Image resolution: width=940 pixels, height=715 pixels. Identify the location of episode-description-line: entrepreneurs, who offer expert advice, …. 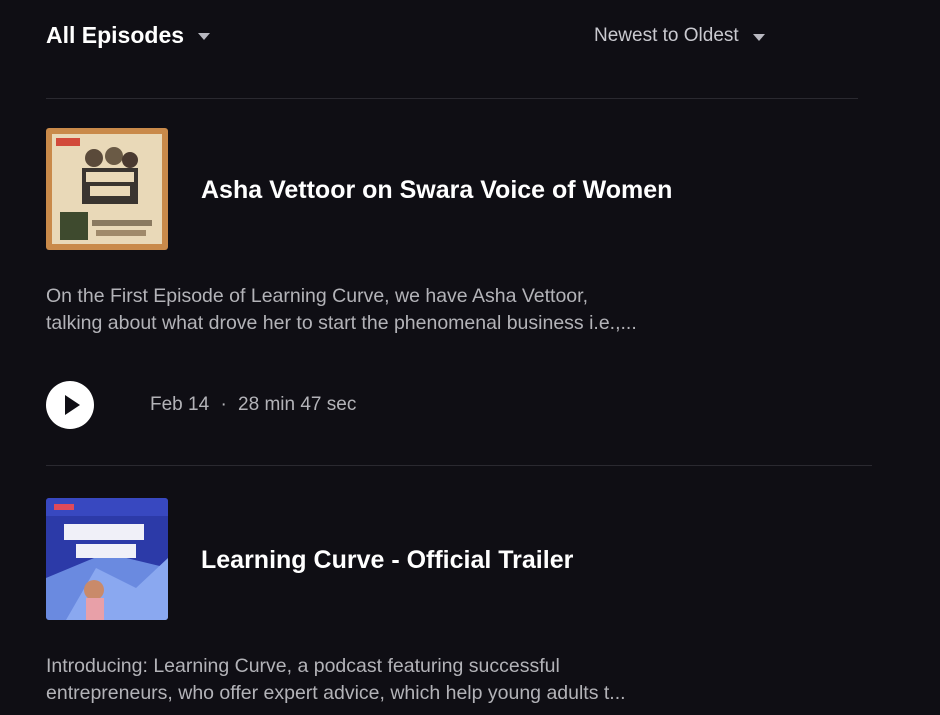
(336, 693).